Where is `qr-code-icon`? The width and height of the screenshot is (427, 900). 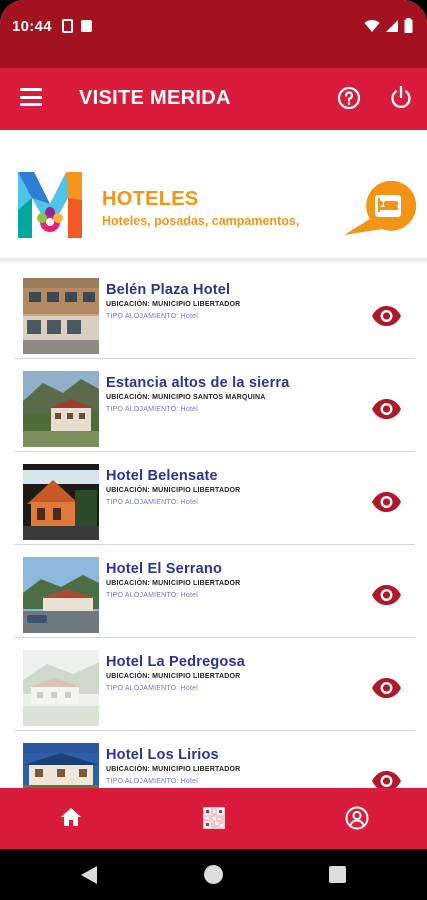
qr-code-icon is located at coordinates (214, 818).